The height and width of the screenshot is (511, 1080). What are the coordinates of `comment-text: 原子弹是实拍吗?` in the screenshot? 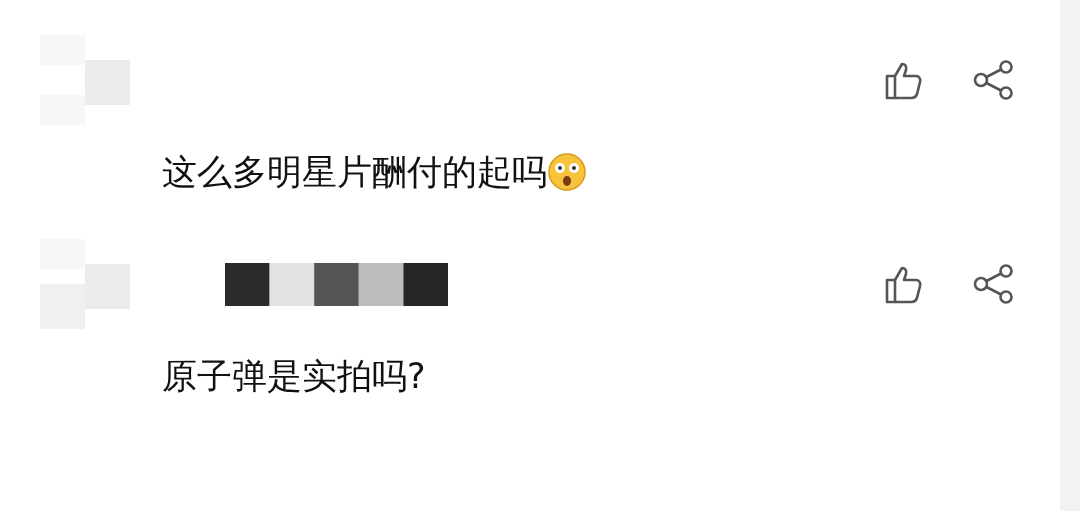 It's located at (294, 376).